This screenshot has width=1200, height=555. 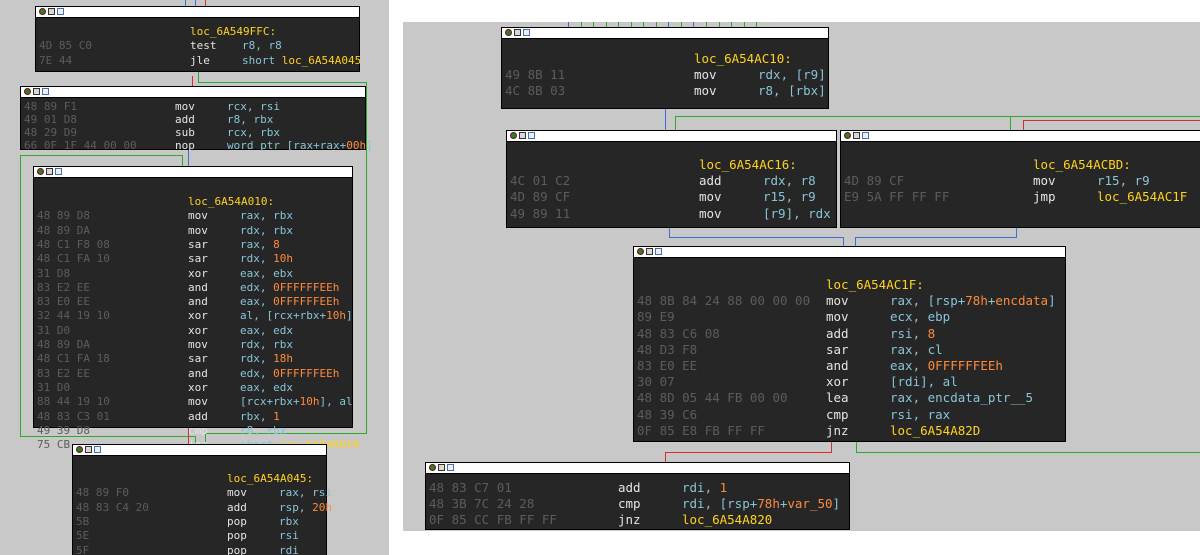 I want to click on operands: rdx, 10h, so click(x=266, y=259).